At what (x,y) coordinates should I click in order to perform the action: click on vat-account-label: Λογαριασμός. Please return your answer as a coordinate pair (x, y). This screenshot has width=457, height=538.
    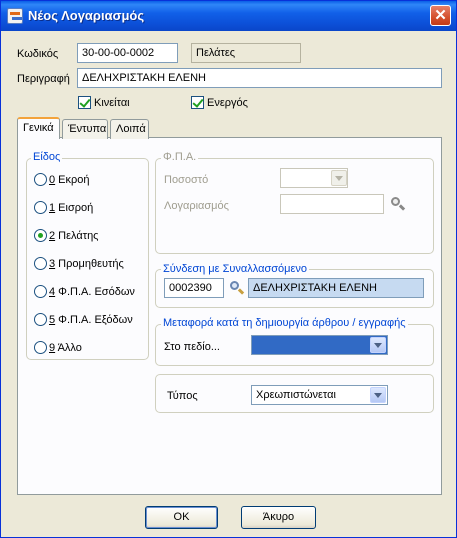
    Looking at the image, I should click on (196, 206).